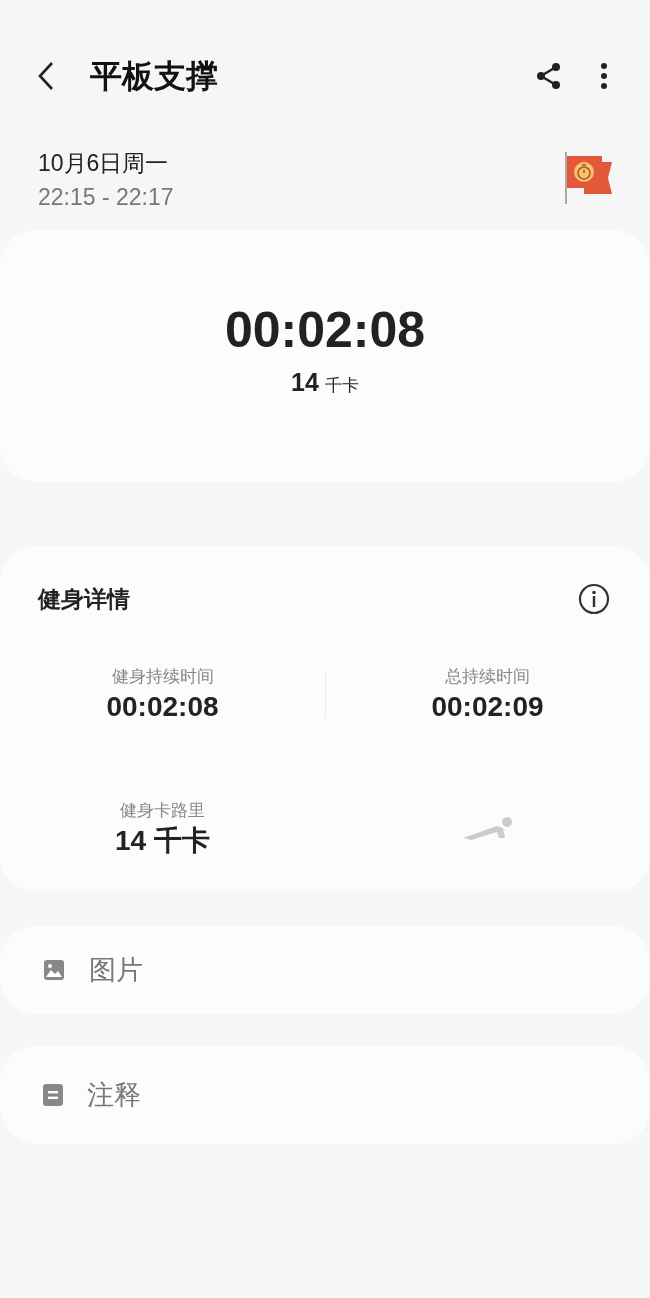  Describe the element at coordinates (325, 970) in the screenshot. I see `attachment-row: 图片` at that location.